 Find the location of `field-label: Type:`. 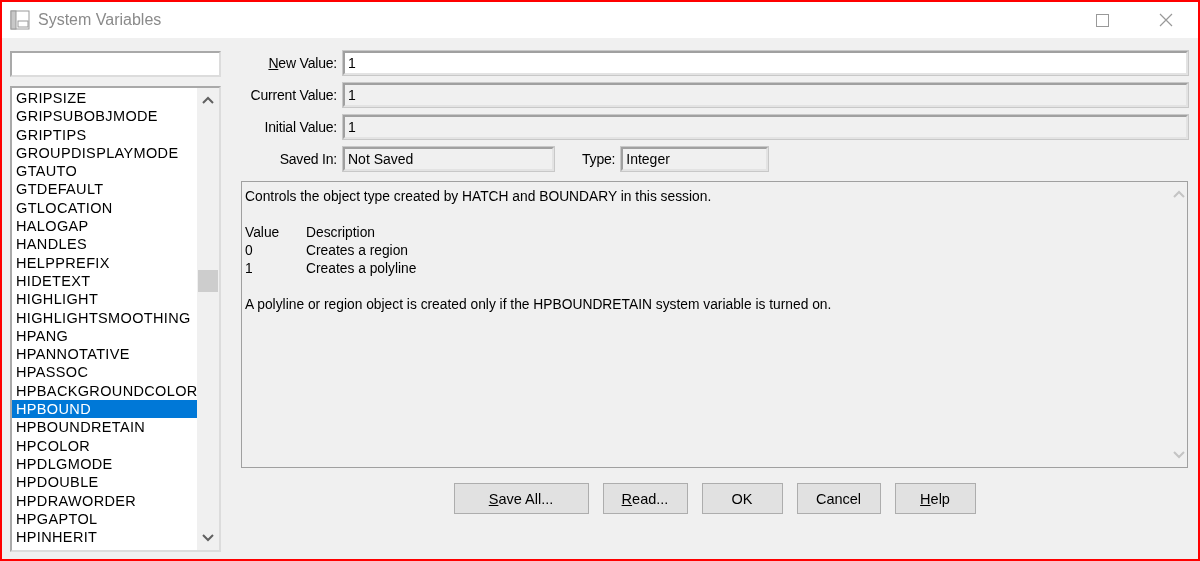

field-label: Type: is located at coordinates (599, 159).